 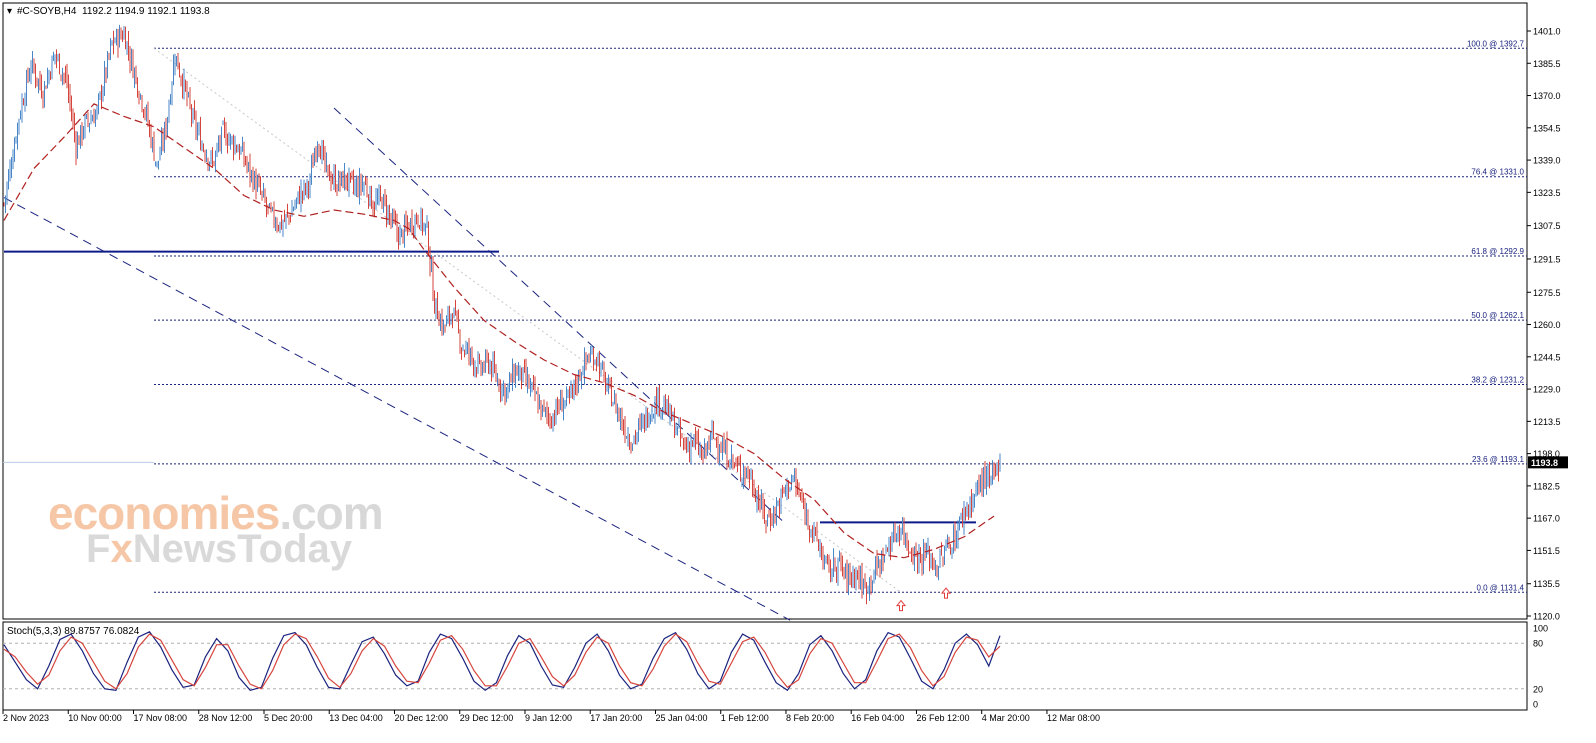 What do you see at coordinates (1546, 519) in the screenshot?
I see `price-tick-label: 1167.0` at bounding box center [1546, 519].